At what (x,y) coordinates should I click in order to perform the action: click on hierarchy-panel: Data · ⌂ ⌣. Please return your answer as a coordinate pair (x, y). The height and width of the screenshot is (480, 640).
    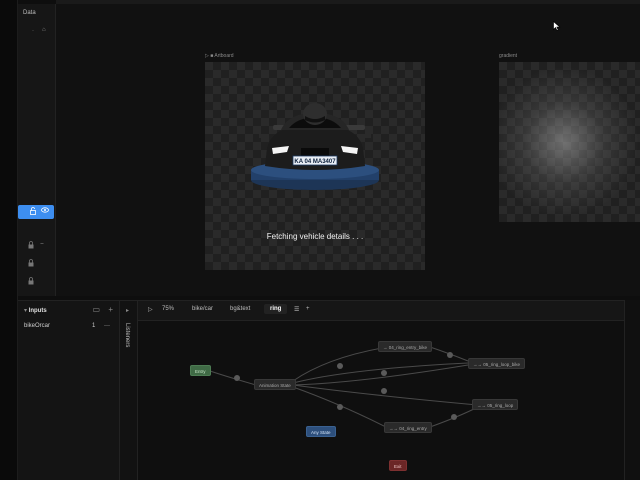
    Looking at the image, I should click on (37, 150).